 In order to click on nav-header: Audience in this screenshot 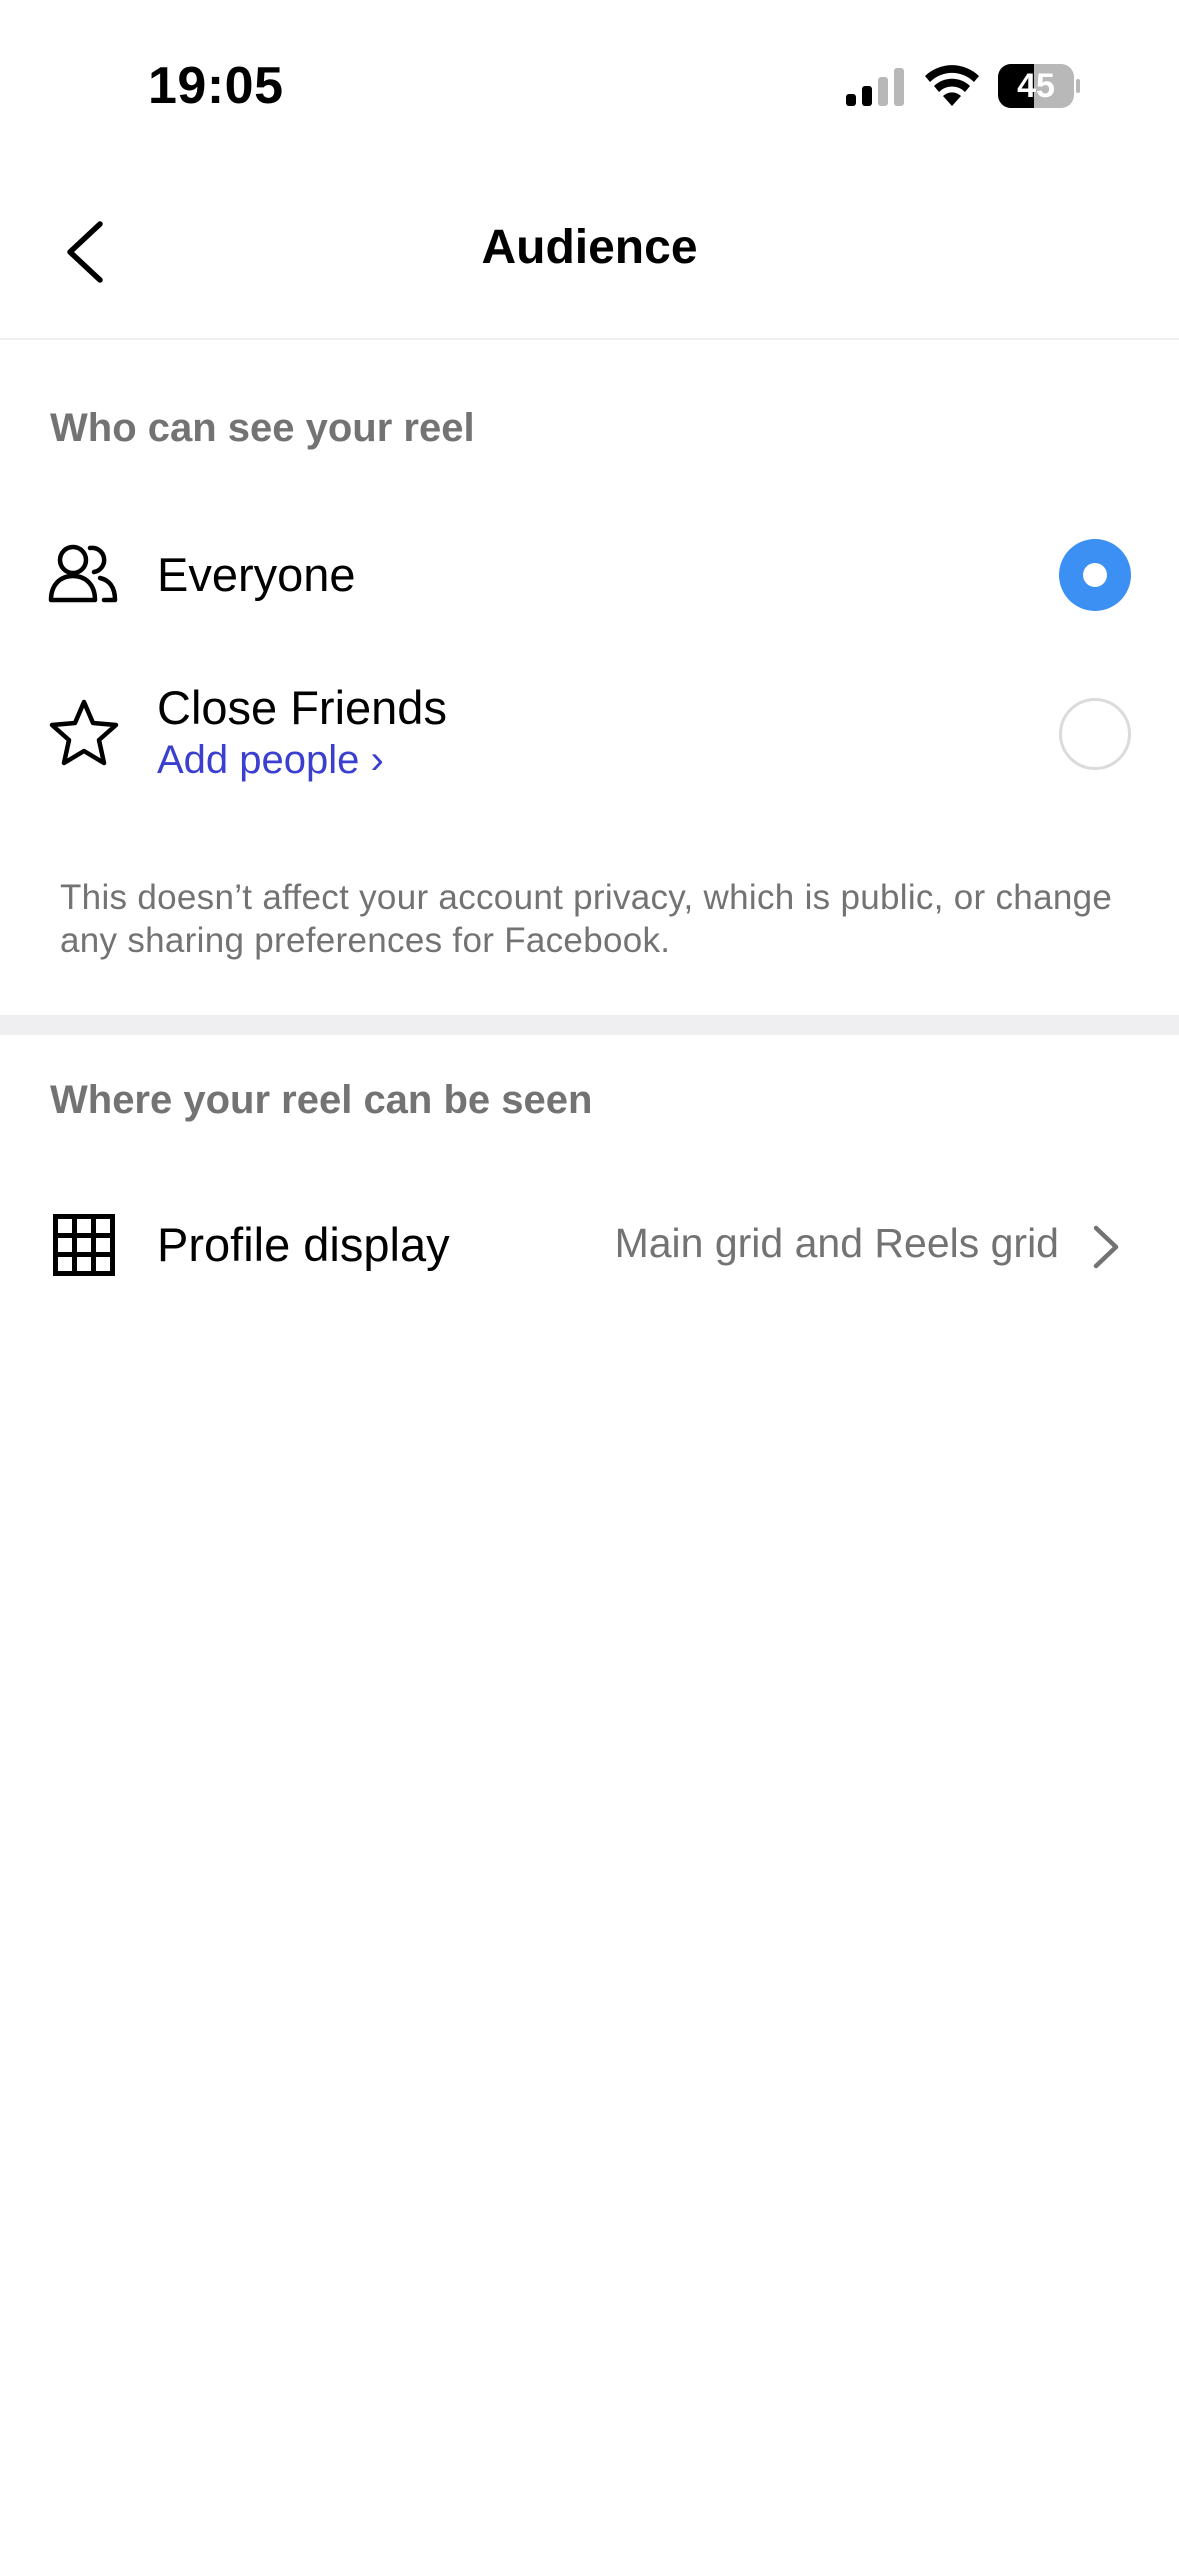, I will do `click(589, 255)`.